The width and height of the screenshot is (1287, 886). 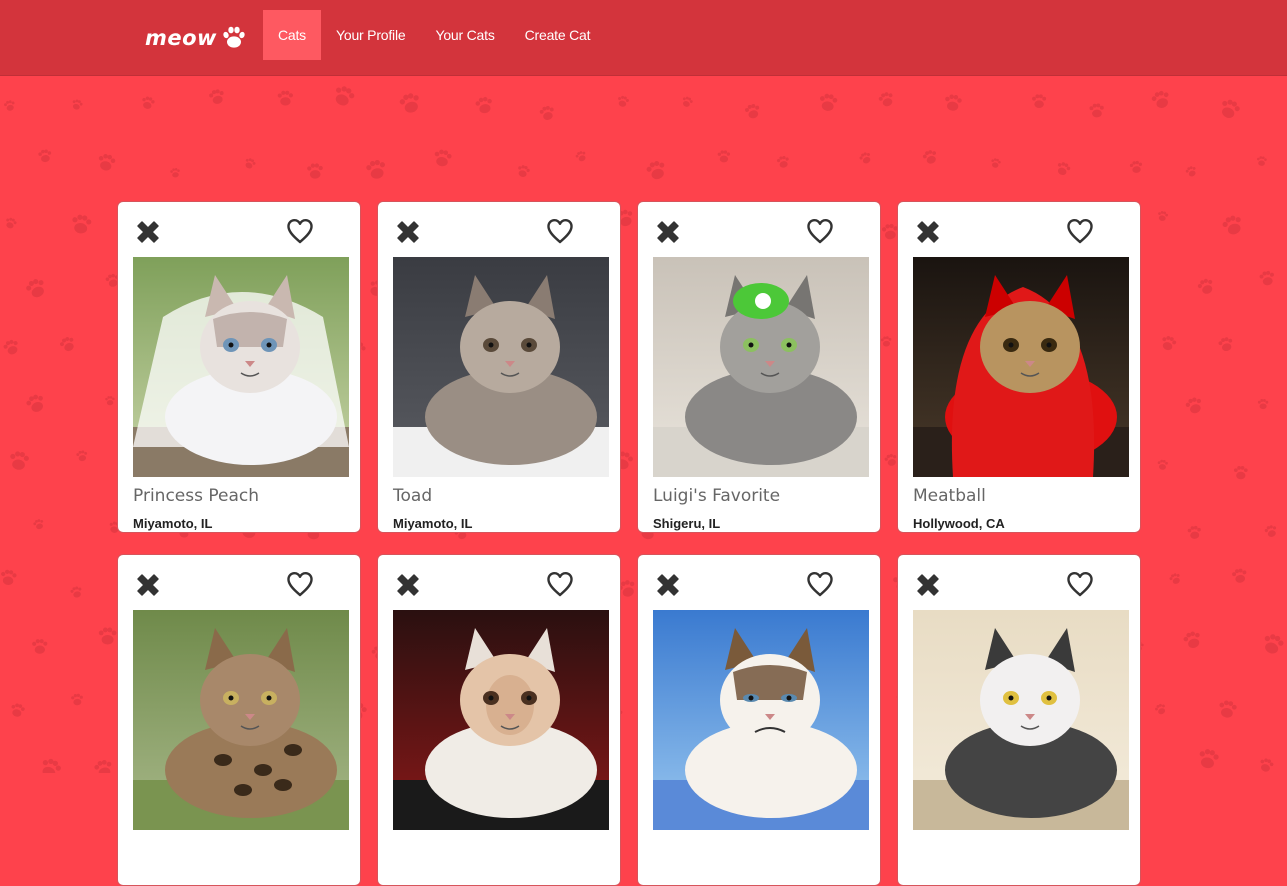 I want to click on cat-name: Toad, so click(x=413, y=496).